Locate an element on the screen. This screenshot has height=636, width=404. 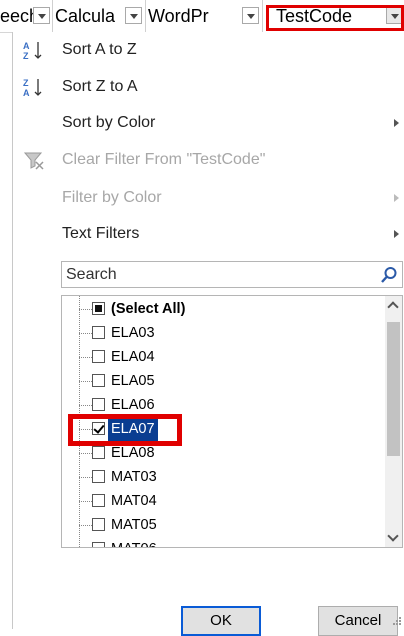
column-header-label: Calcula is located at coordinates (85, 16).